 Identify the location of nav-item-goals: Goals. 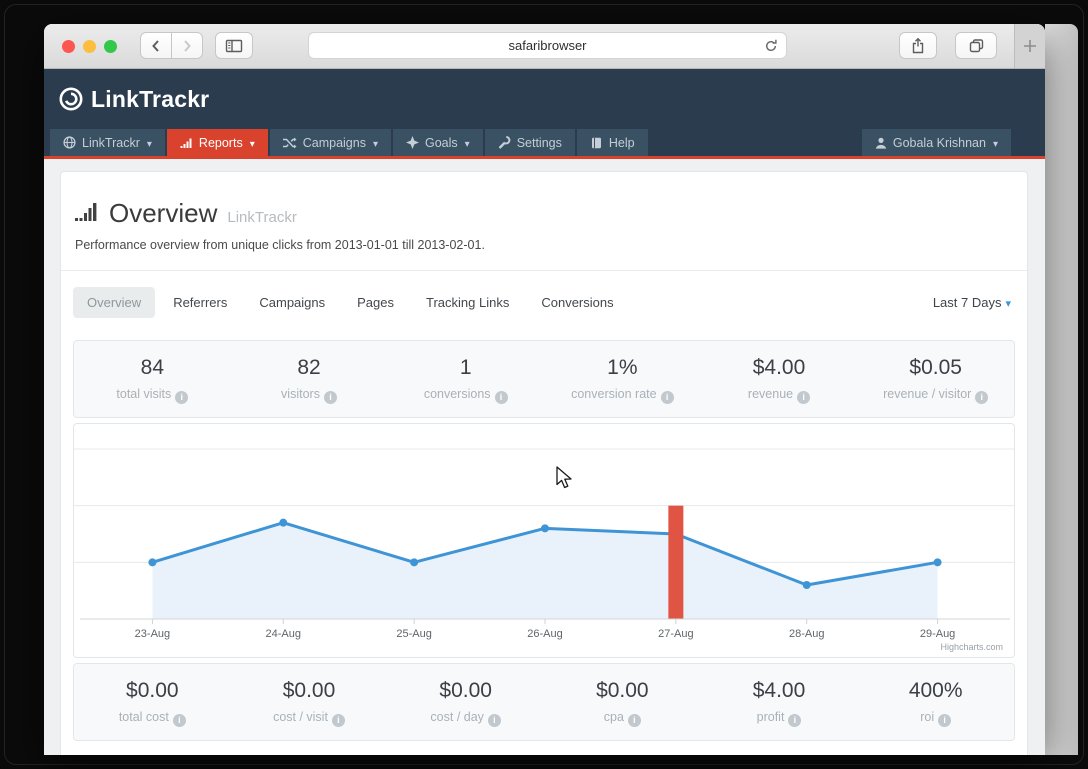
(438, 142).